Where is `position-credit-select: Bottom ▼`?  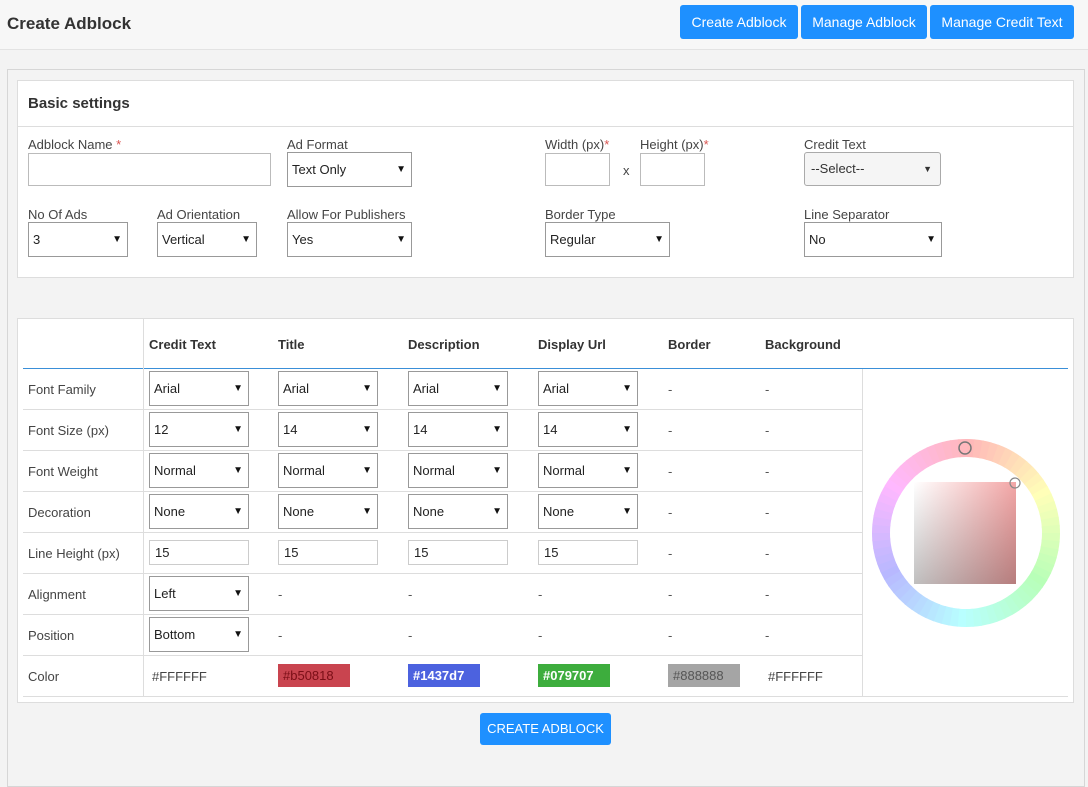
position-credit-select: Bottom ▼ is located at coordinates (199, 634).